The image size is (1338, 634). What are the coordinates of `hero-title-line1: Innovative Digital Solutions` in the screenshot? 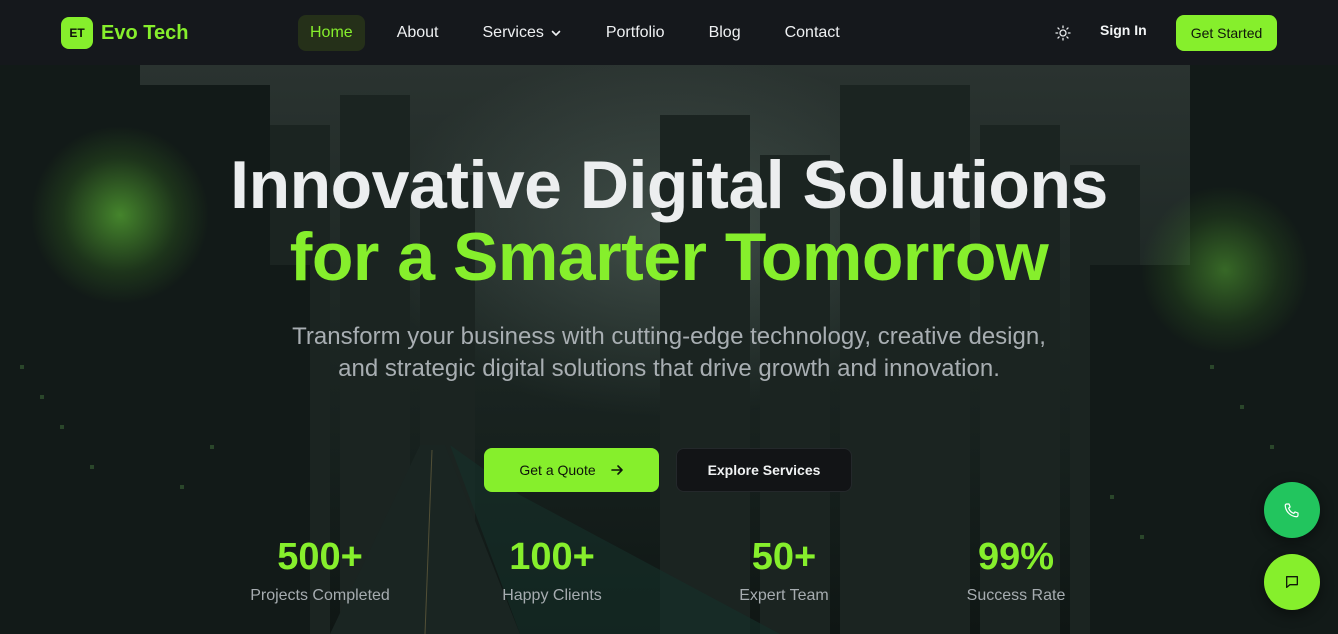 It's located at (669, 185).